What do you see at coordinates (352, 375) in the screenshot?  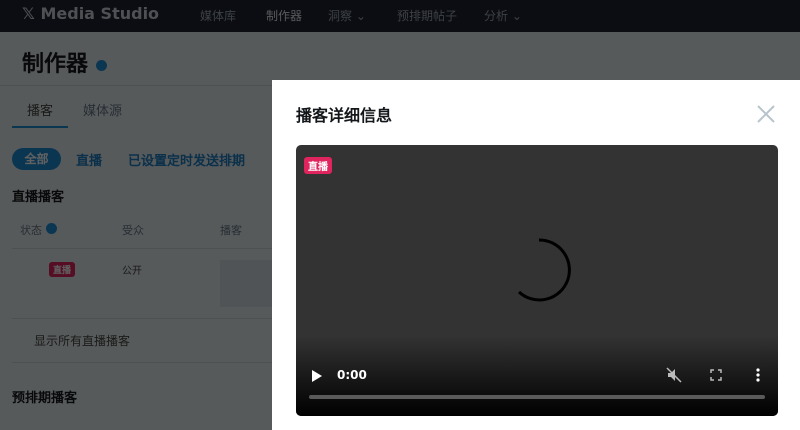 I see `time-display: 0:00` at bounding box center [352, 375].